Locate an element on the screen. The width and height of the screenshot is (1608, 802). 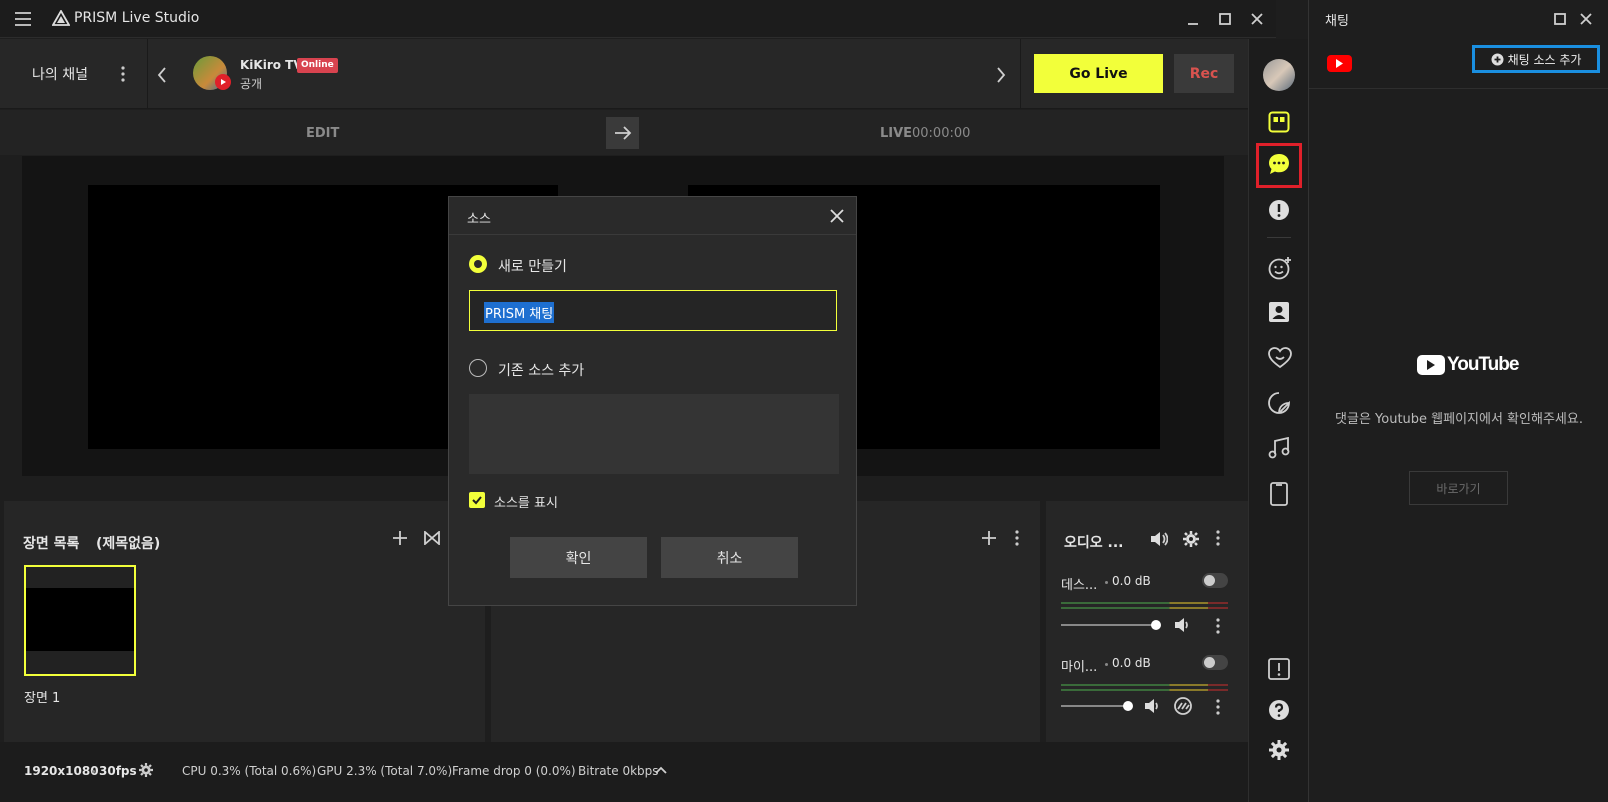
scene-collection-name: (제목없음) is located at coordinates (128, 543).